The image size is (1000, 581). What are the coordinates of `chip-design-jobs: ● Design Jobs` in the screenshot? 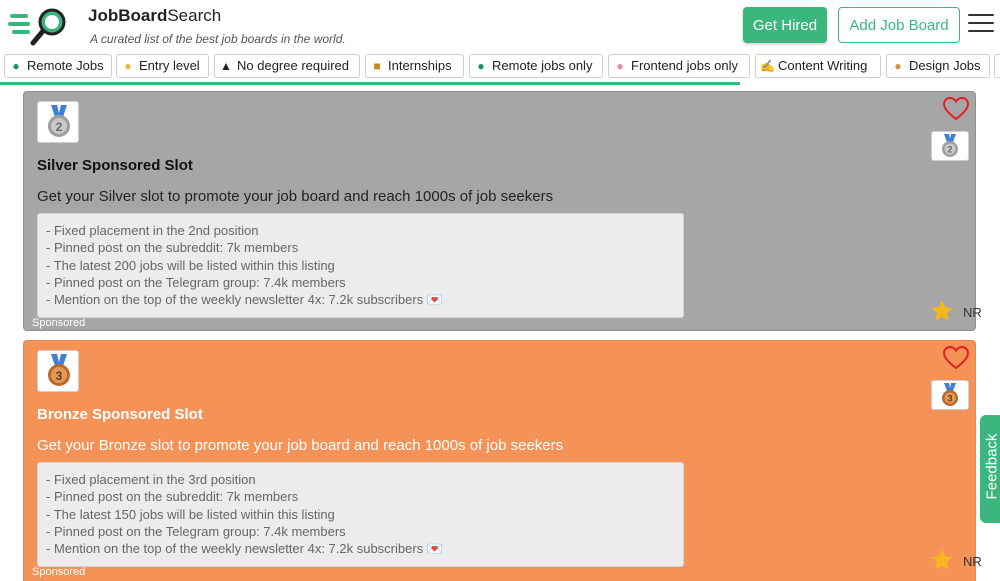 It's located at (938, 66).